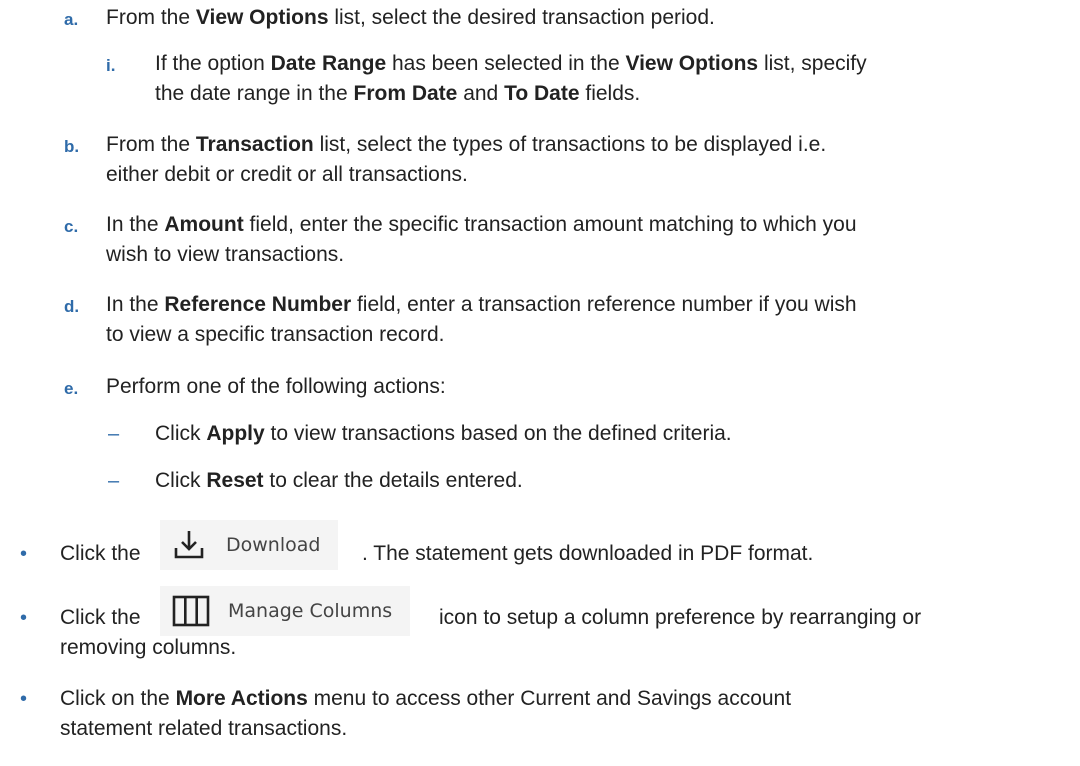 This screenshot has height=766, width=1080. I want to click on step-e-text: Perform one of the following actions:, so click(276, 386).